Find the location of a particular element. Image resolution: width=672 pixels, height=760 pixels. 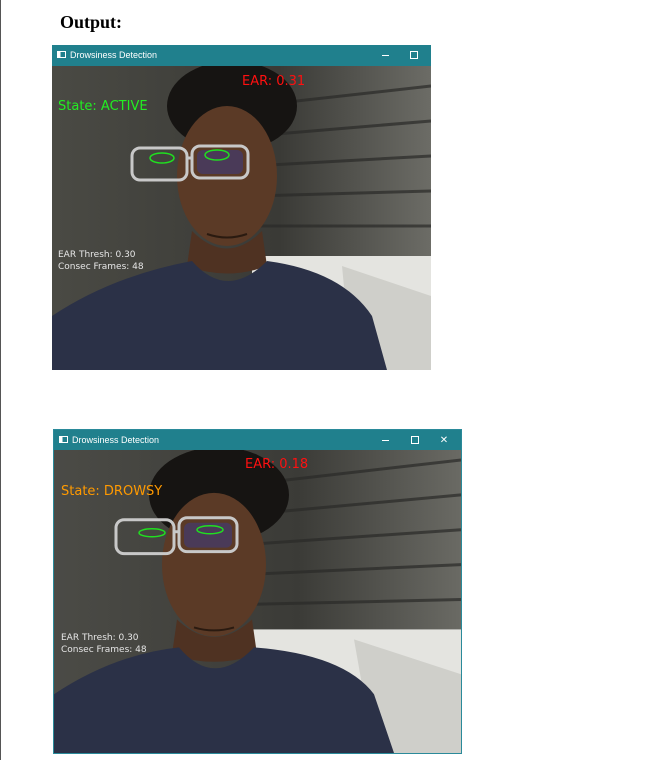

output-heading: Output: is located at coordinates (91, 22).